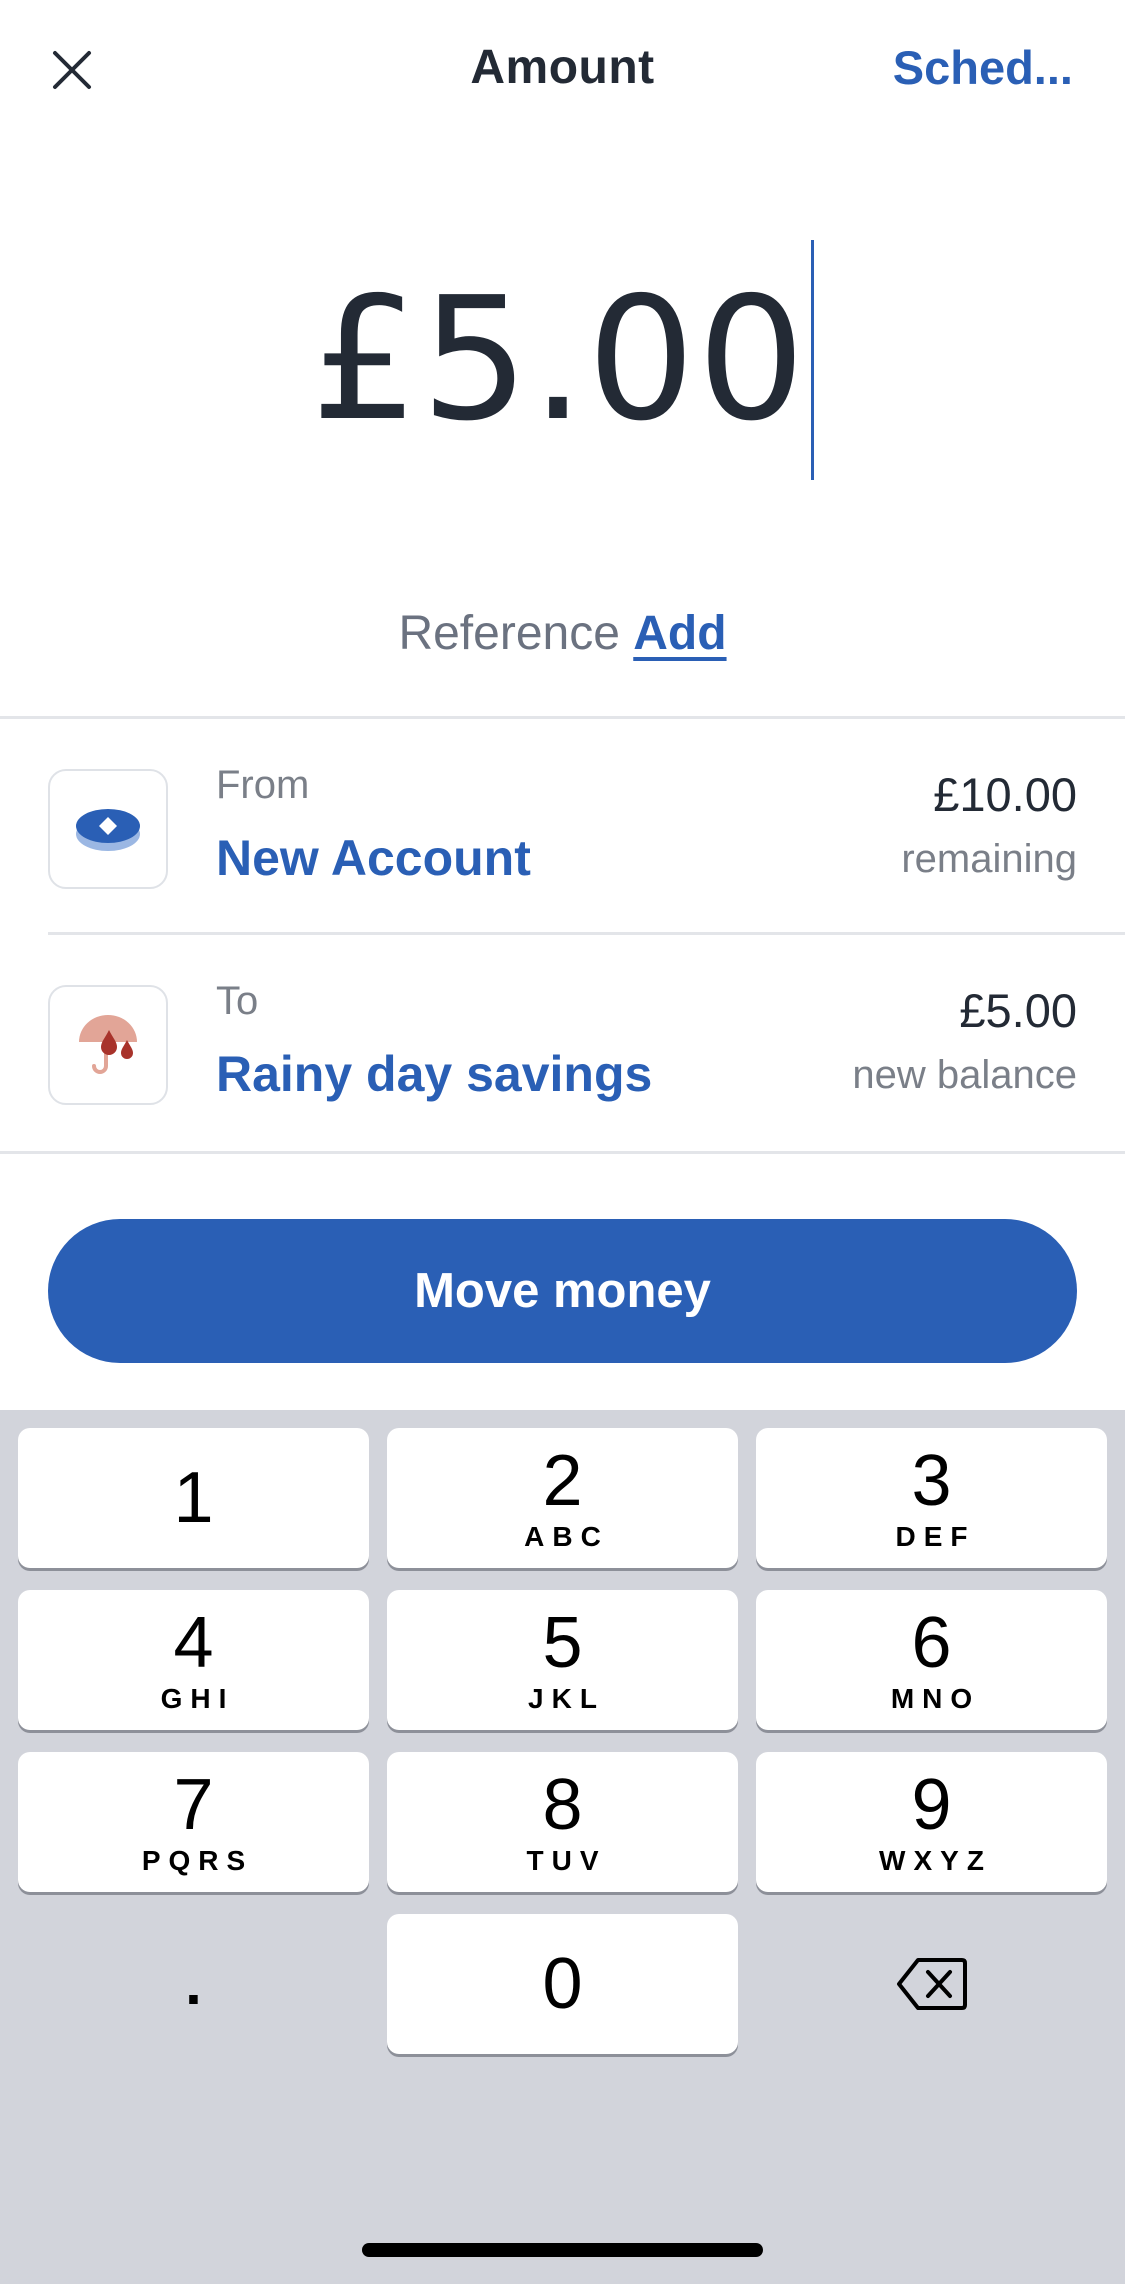 This screenshot has width=1125, height=2284. Describe the element at coordinates (931, 1643) in the screenshot. I see `key-digit: 6` at that location.